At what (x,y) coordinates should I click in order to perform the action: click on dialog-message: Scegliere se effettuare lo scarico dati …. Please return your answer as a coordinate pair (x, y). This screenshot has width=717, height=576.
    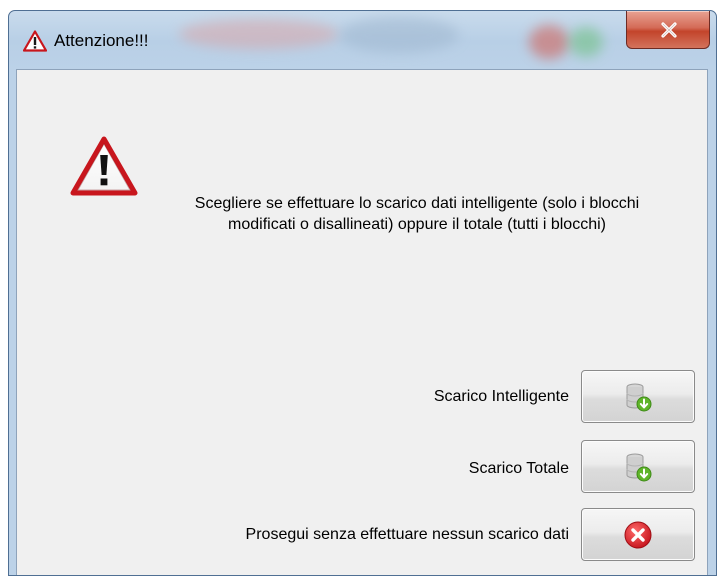
    Looking at the image, I should click on (417, 214).